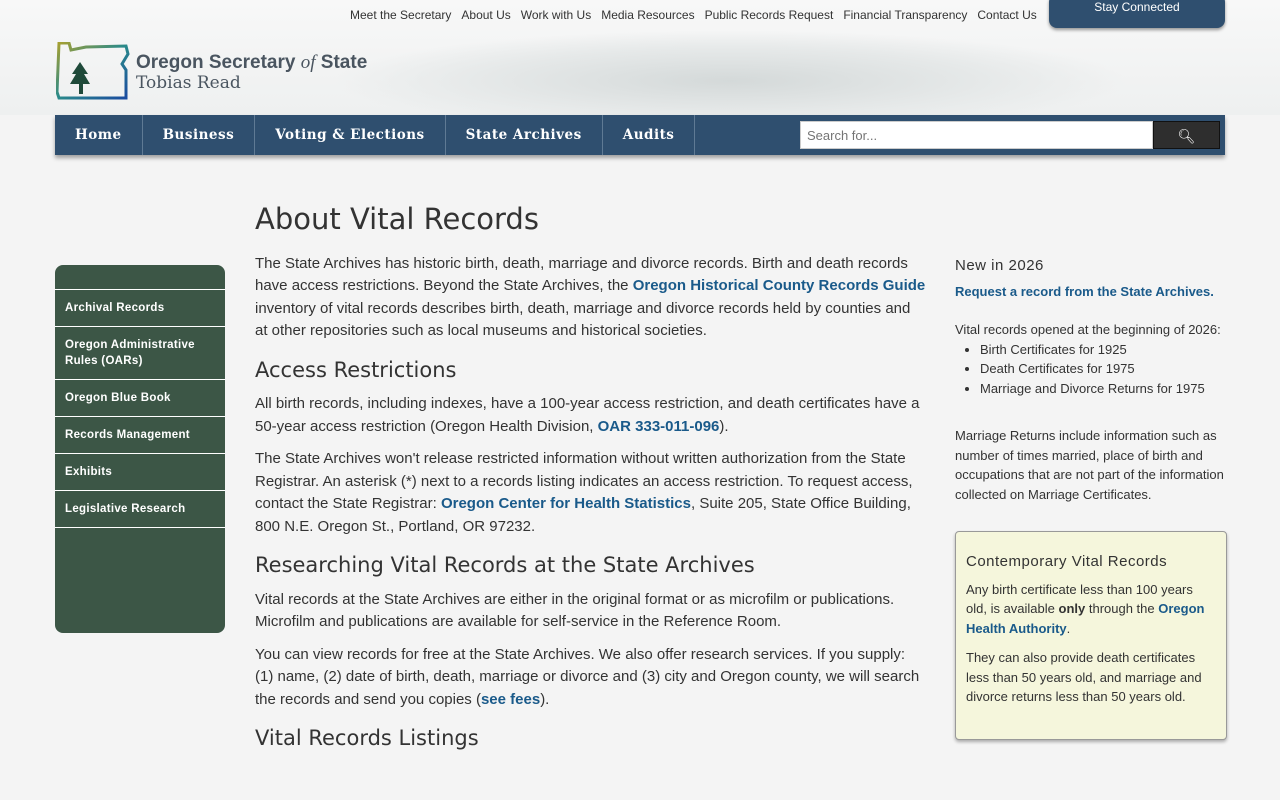 The height and width of the screenshot is (800, 1280). Describe the element at coordinates (199, 135) in the screenshot. I see `nav-business: Business` at that location.